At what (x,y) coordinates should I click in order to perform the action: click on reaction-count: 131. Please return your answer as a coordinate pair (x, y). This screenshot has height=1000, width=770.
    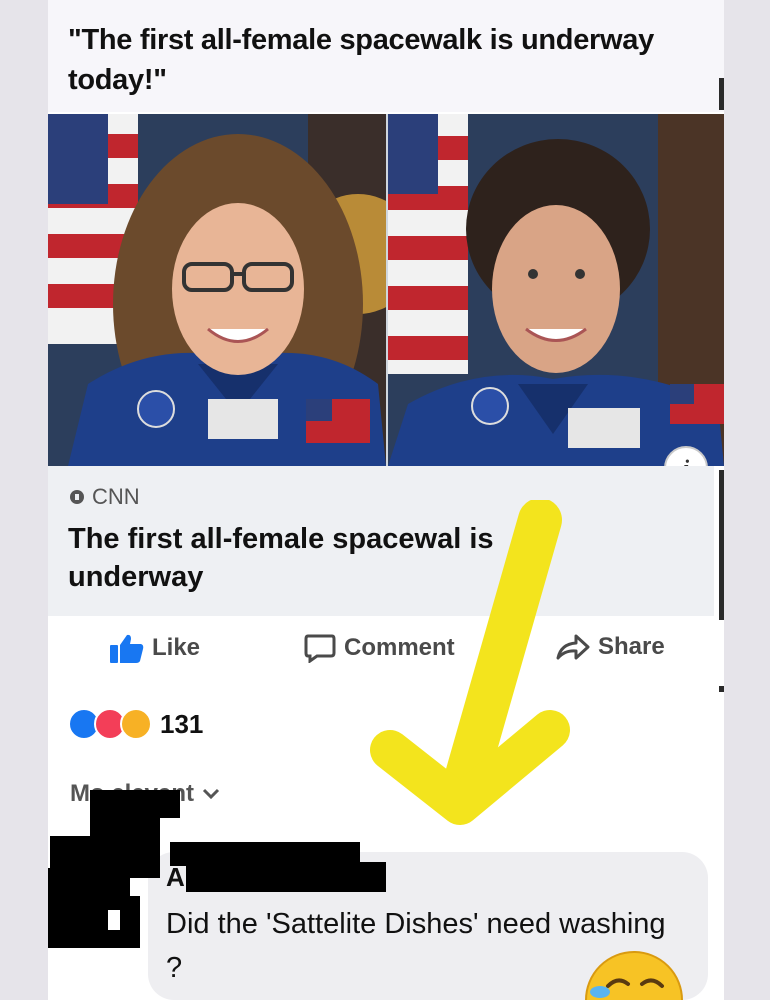
    Looking at the image, I should click on (182, 723).